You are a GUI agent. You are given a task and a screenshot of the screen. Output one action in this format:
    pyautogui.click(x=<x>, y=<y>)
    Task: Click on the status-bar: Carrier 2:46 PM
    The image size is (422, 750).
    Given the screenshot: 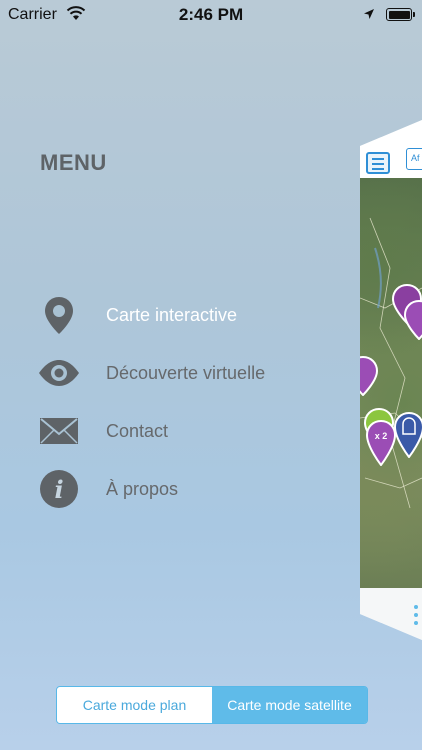 What is the action you would take?
    pyautogui.click(x=211, y=15)
    